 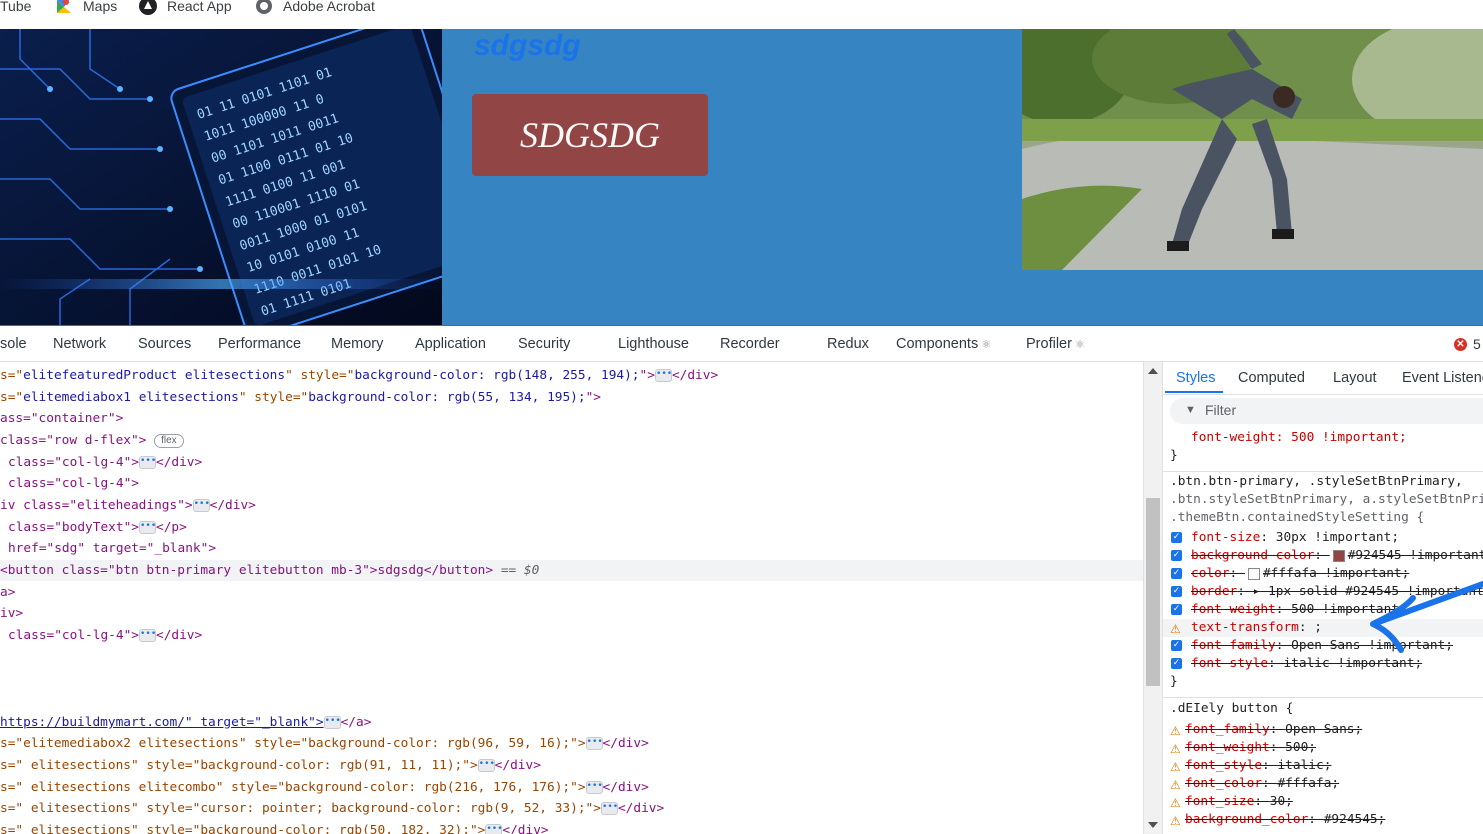 What do you see at coordinates (1153, 825) in the screenshot?
I see `scroll-down-icon` at bounding box center [1153, 825].